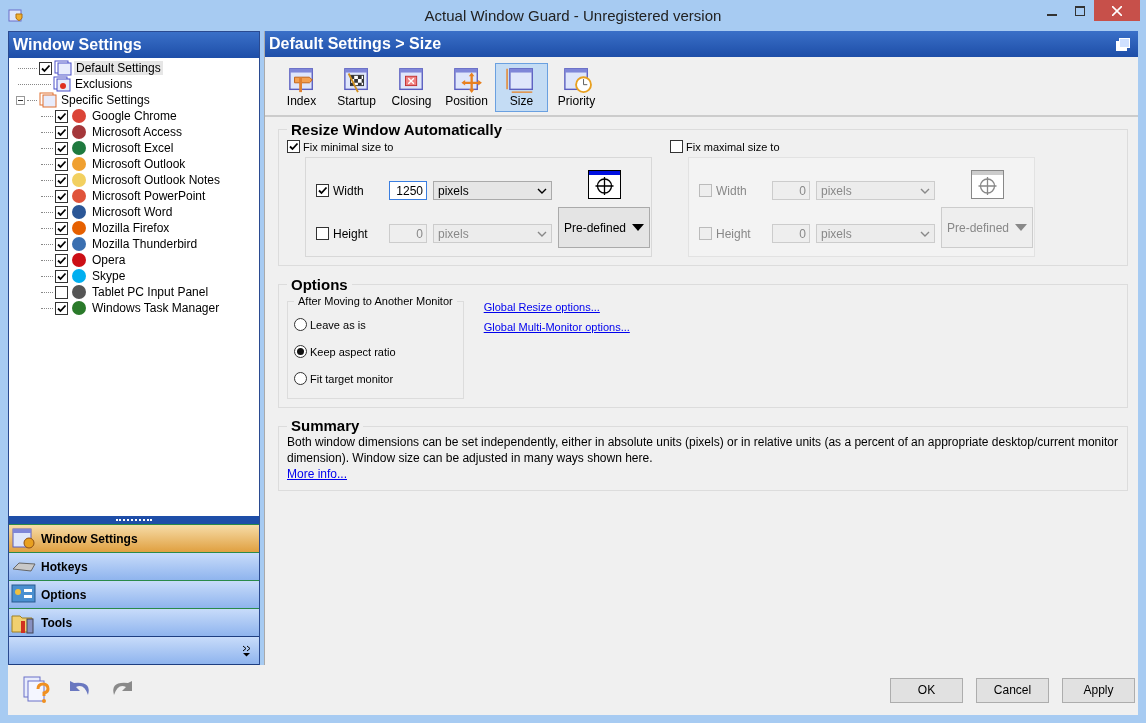 This screenshot has height=723, width=1146. I want to click on radio-label: Fit target monitor, so click(352, 378).